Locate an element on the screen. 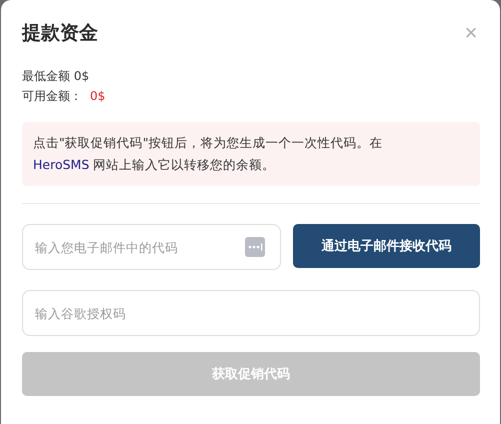 The image size is (501, 424). available-amount: 0$ is located at coordinates (98, 96).